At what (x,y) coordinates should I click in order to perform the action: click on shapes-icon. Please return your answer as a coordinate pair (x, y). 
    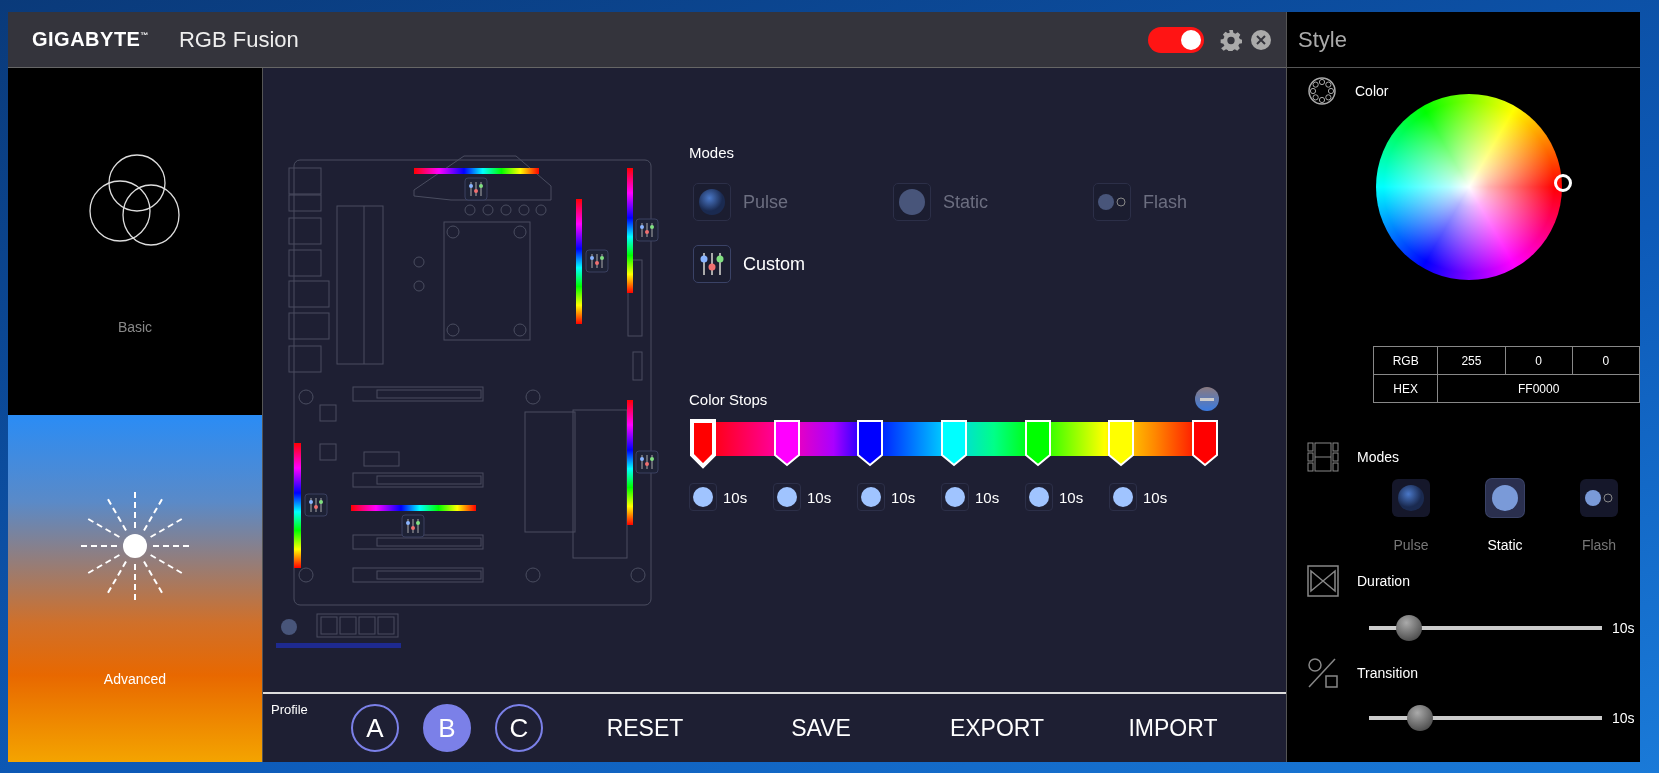
    Looking at the image, I should click on (1323, 673).